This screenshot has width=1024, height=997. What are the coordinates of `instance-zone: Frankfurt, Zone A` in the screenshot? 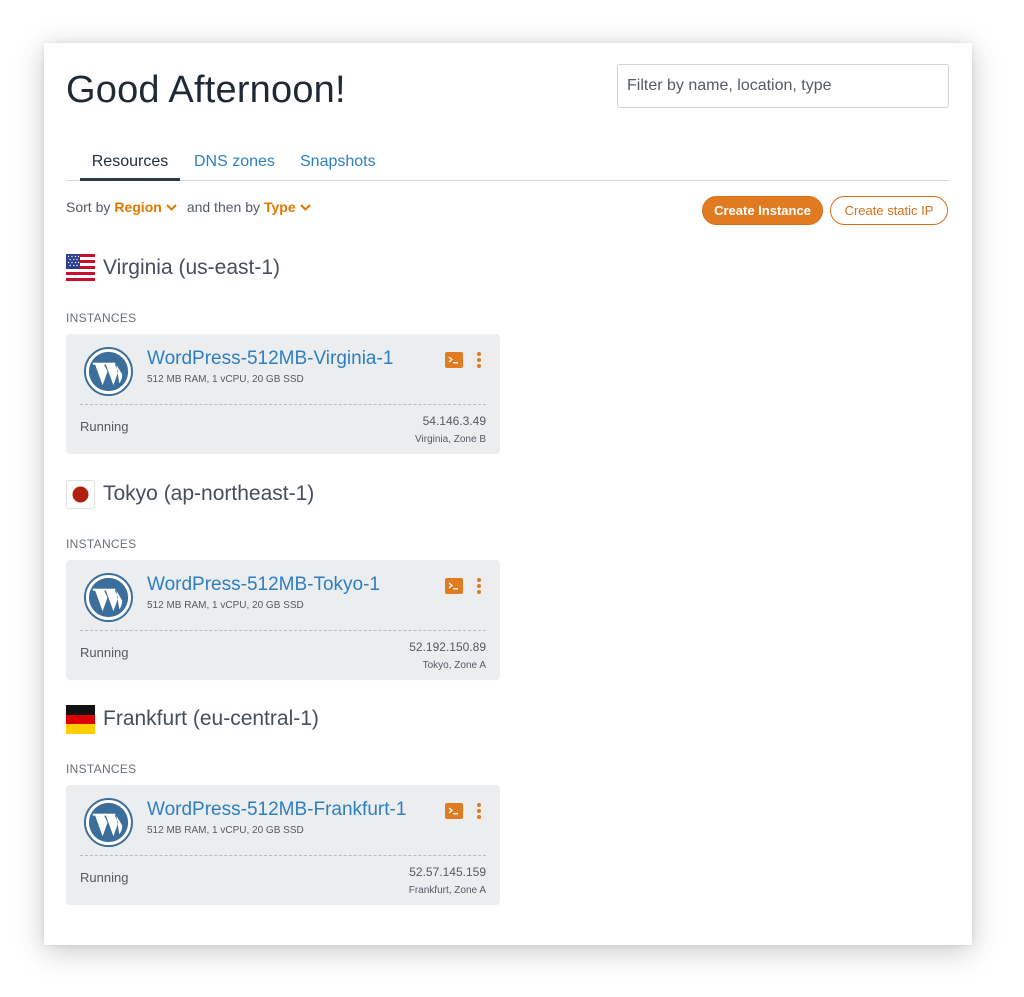 It's located at (447, 890).